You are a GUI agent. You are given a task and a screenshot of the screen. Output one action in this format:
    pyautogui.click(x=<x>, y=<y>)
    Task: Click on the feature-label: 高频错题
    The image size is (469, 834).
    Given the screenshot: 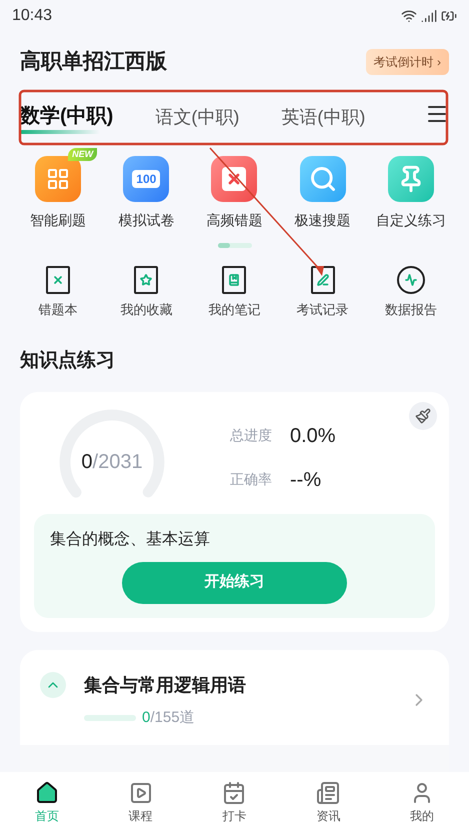 What is the action you would take?
    pyautogui.click(x=234, y=220)
    